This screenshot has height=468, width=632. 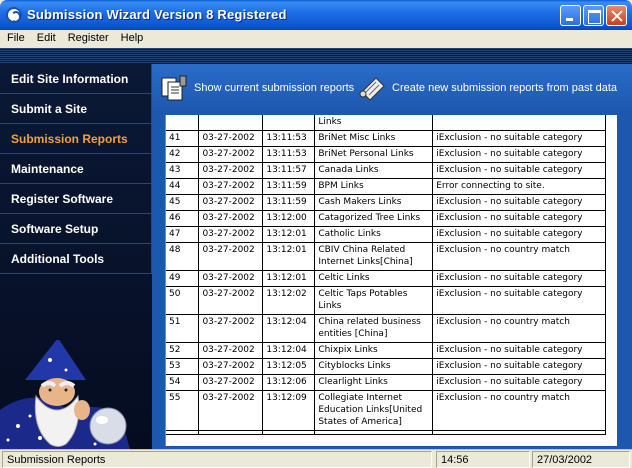 What do you see at coordinates (76, 229) in the screenshot?
I see `nav-software-setup: Software Setup` at bounding box center [76, 229].